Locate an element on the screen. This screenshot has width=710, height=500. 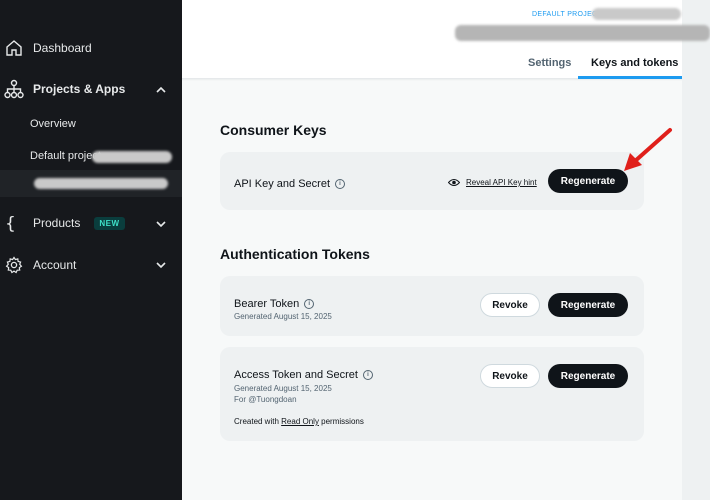
braces-icon: { } is located at coordinates (14, 223).